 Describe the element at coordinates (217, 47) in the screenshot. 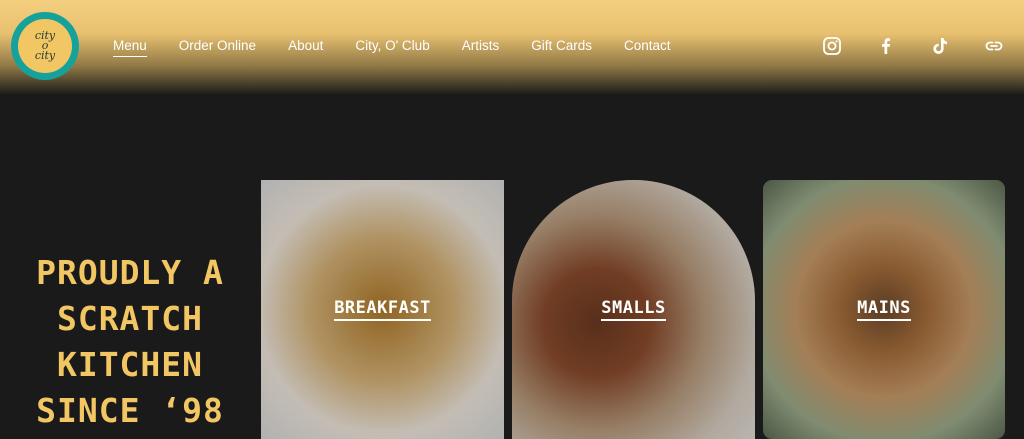

I see `nav-order-online: Order Online` at that location.